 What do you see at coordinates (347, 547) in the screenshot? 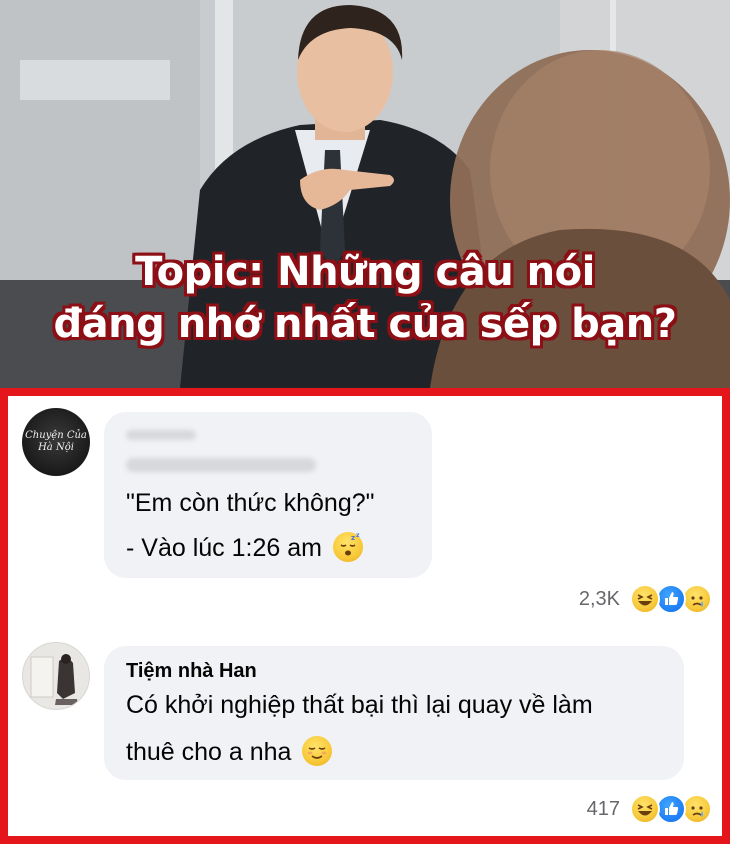
I see `sleeping-face-icon: z z` at bounding box center [347, 547].